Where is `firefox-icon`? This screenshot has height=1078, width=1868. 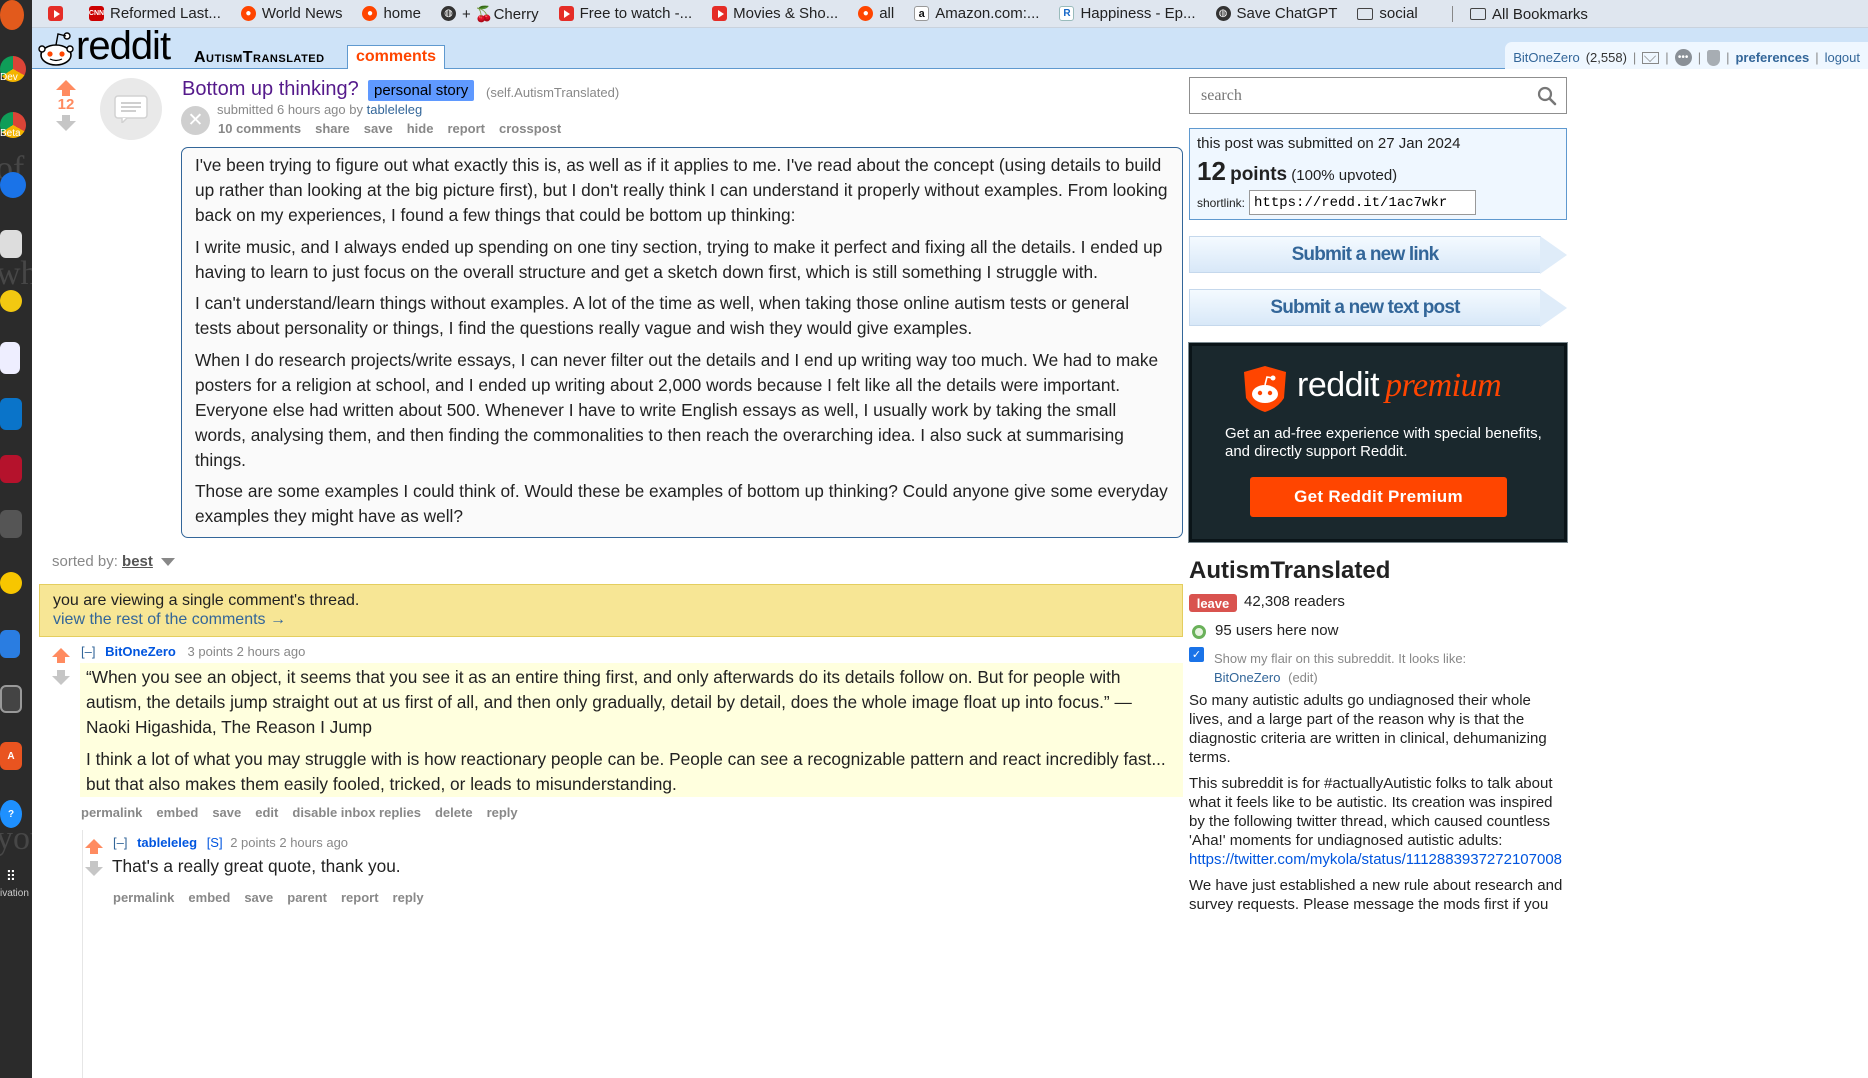 firefox-icon is located at coordinates (12, 15).